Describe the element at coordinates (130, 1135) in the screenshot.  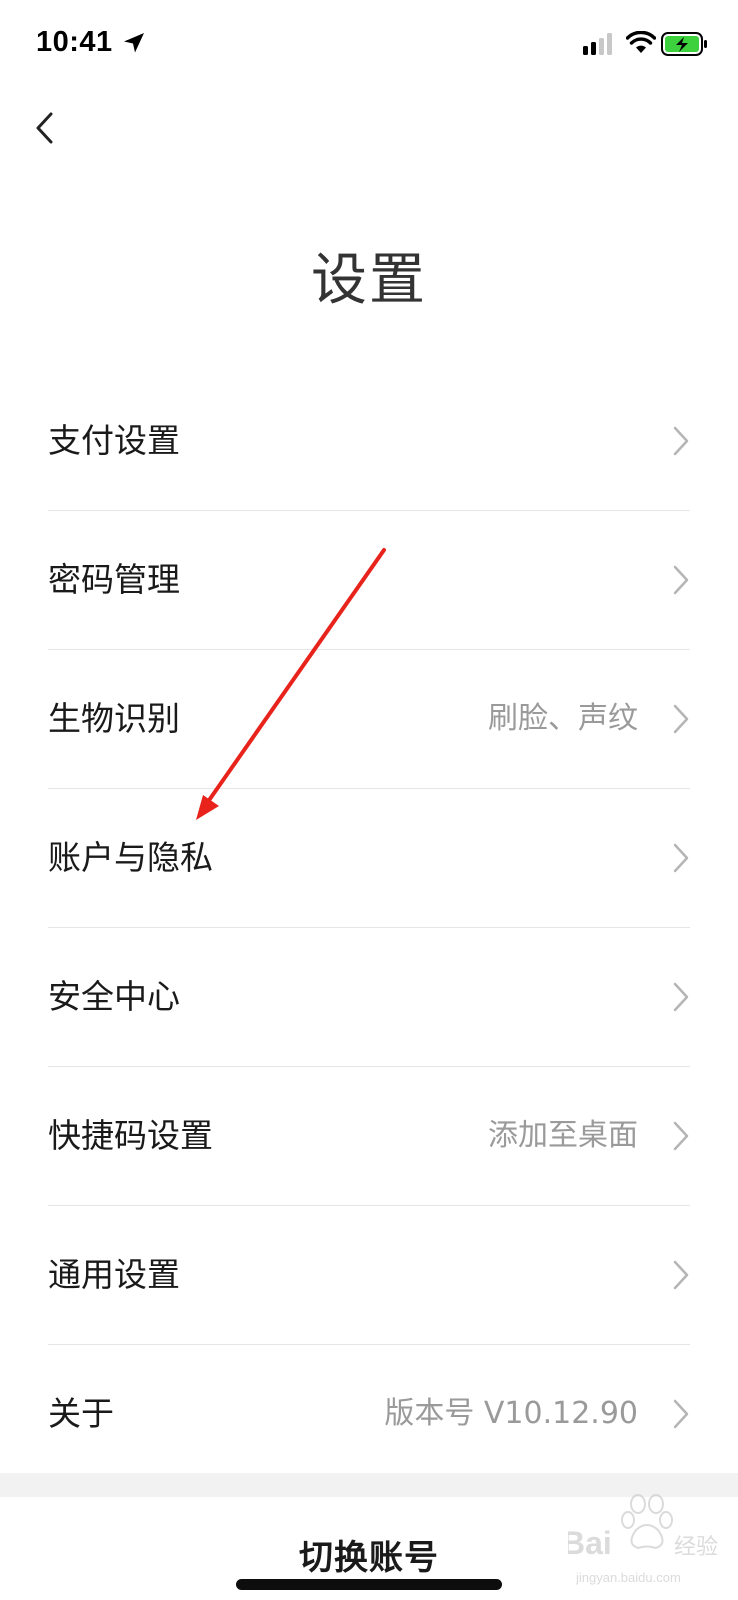
I see `menu-item-label: 快捷码设置` at that location.